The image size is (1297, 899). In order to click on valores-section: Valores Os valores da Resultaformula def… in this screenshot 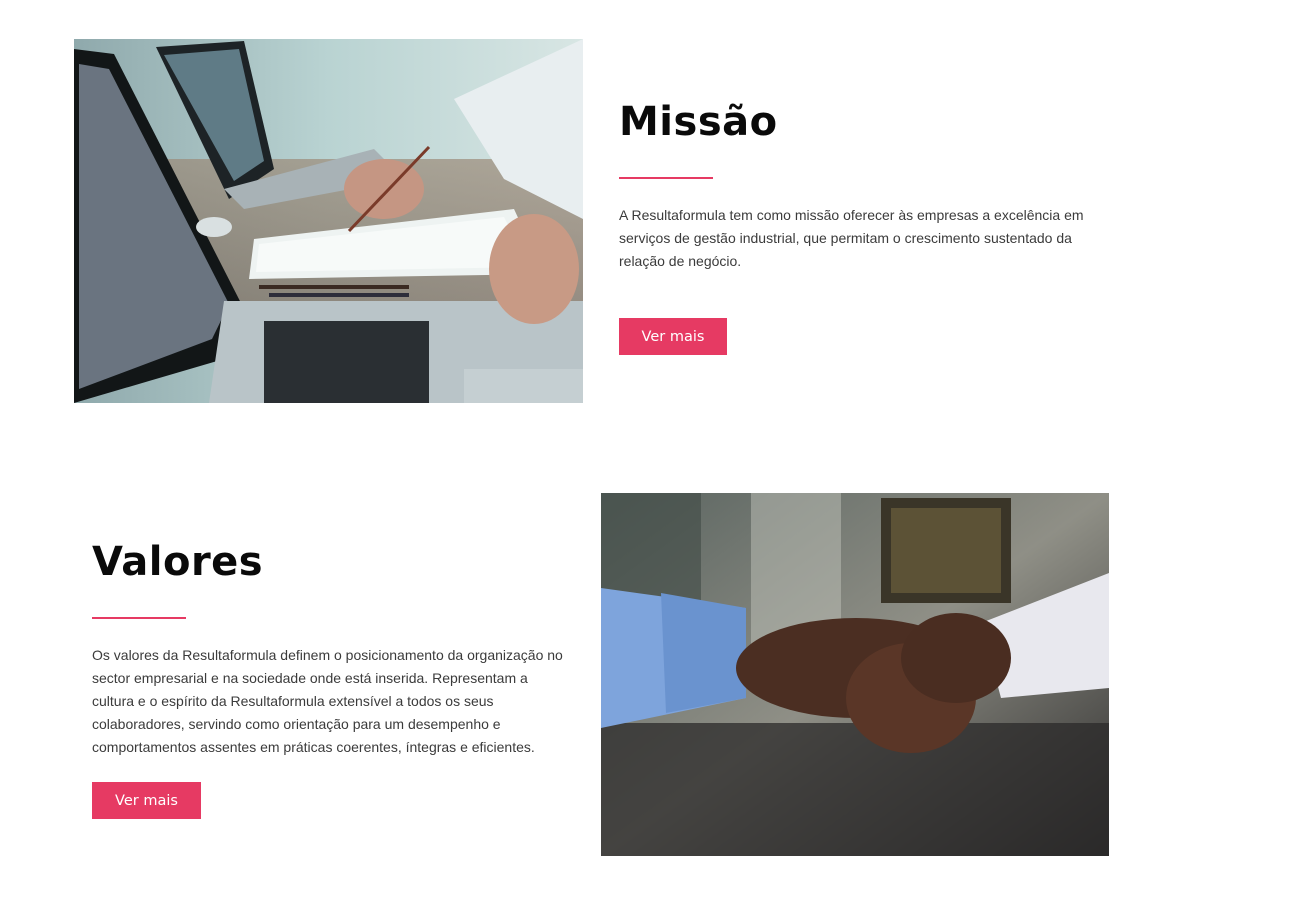, I will do `click(332, 678)`.